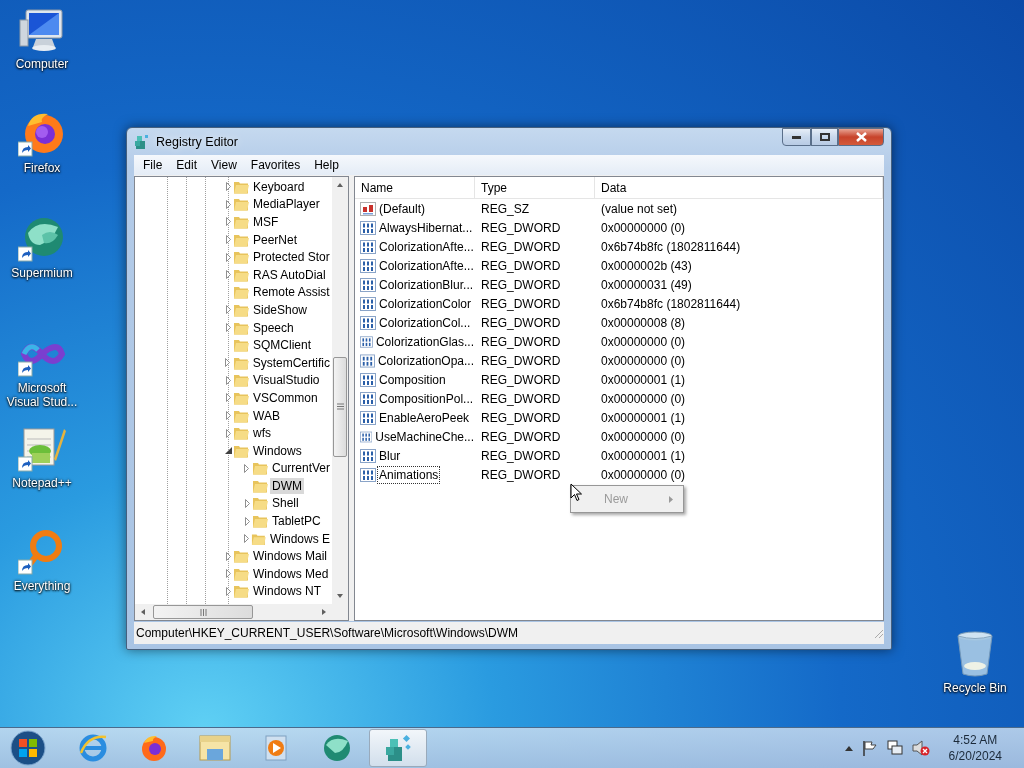 Image resolution: width=1024 pixels, height=768 pixels. I want to click on tree-item: Windows E, so click(299, 538).